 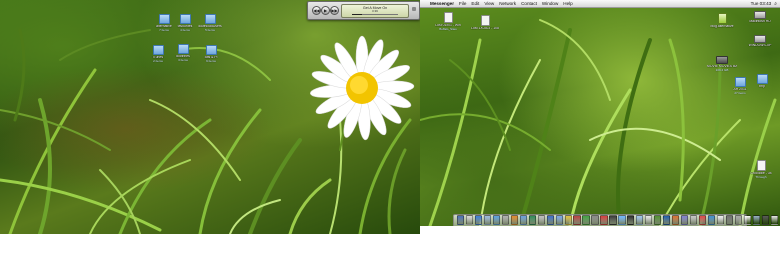 What do you see at coordinates (334, 10) in the screenshot?
I see `next-track-button: ▶▶` at bounding box center [334, 10].